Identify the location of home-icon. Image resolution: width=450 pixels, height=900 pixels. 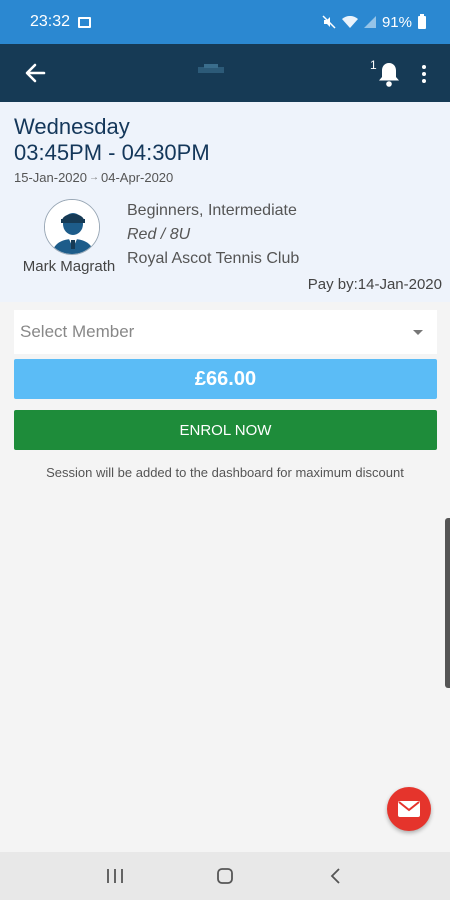
(225, 876).